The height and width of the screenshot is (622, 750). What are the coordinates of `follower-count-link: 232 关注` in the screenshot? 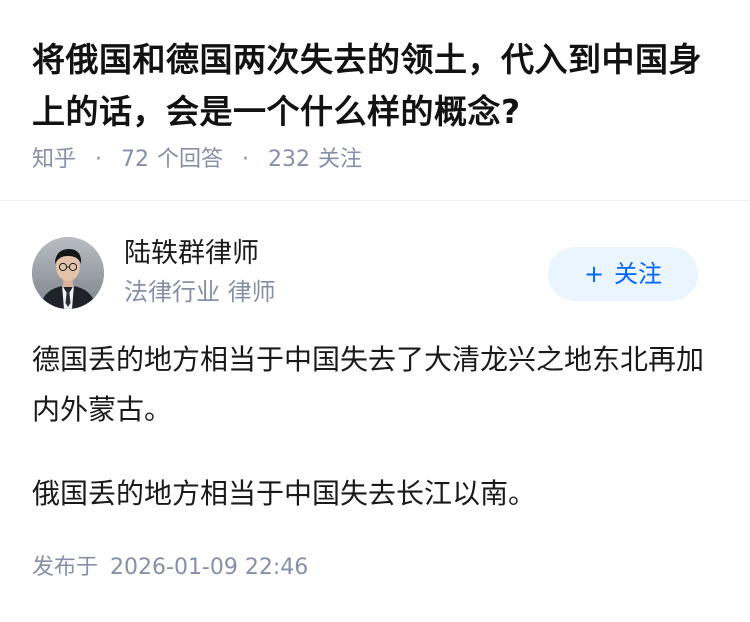 It's located at (315, 159).